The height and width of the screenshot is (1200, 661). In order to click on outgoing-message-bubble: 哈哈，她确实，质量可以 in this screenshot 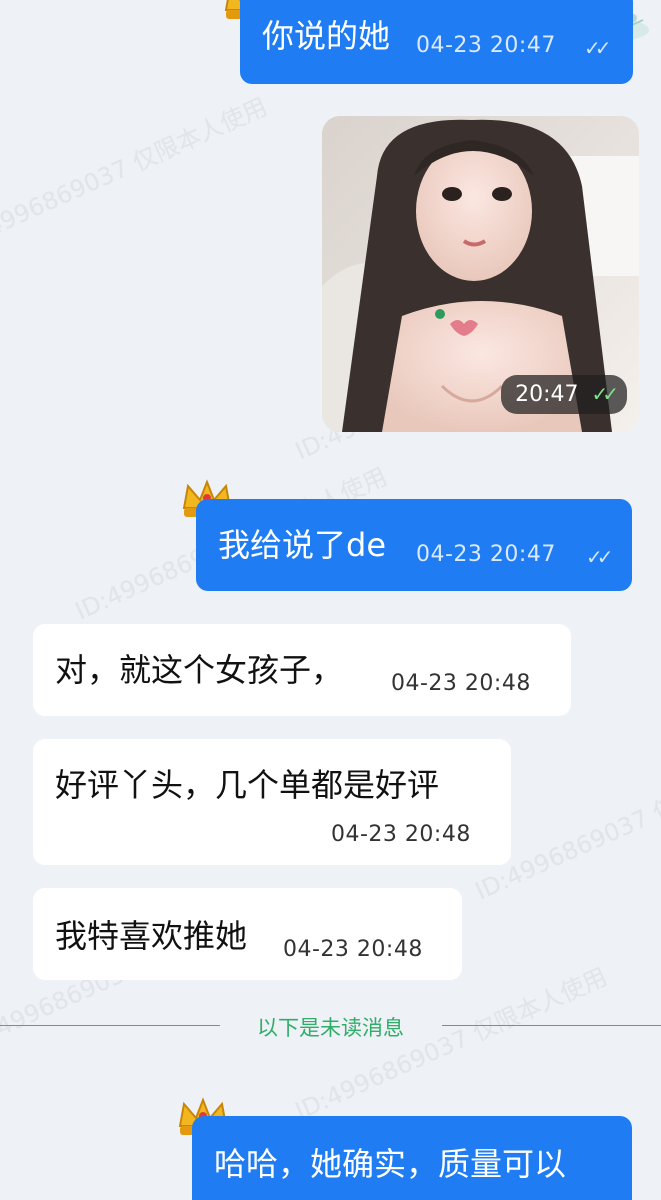, I will do `click(412, 1158)`.